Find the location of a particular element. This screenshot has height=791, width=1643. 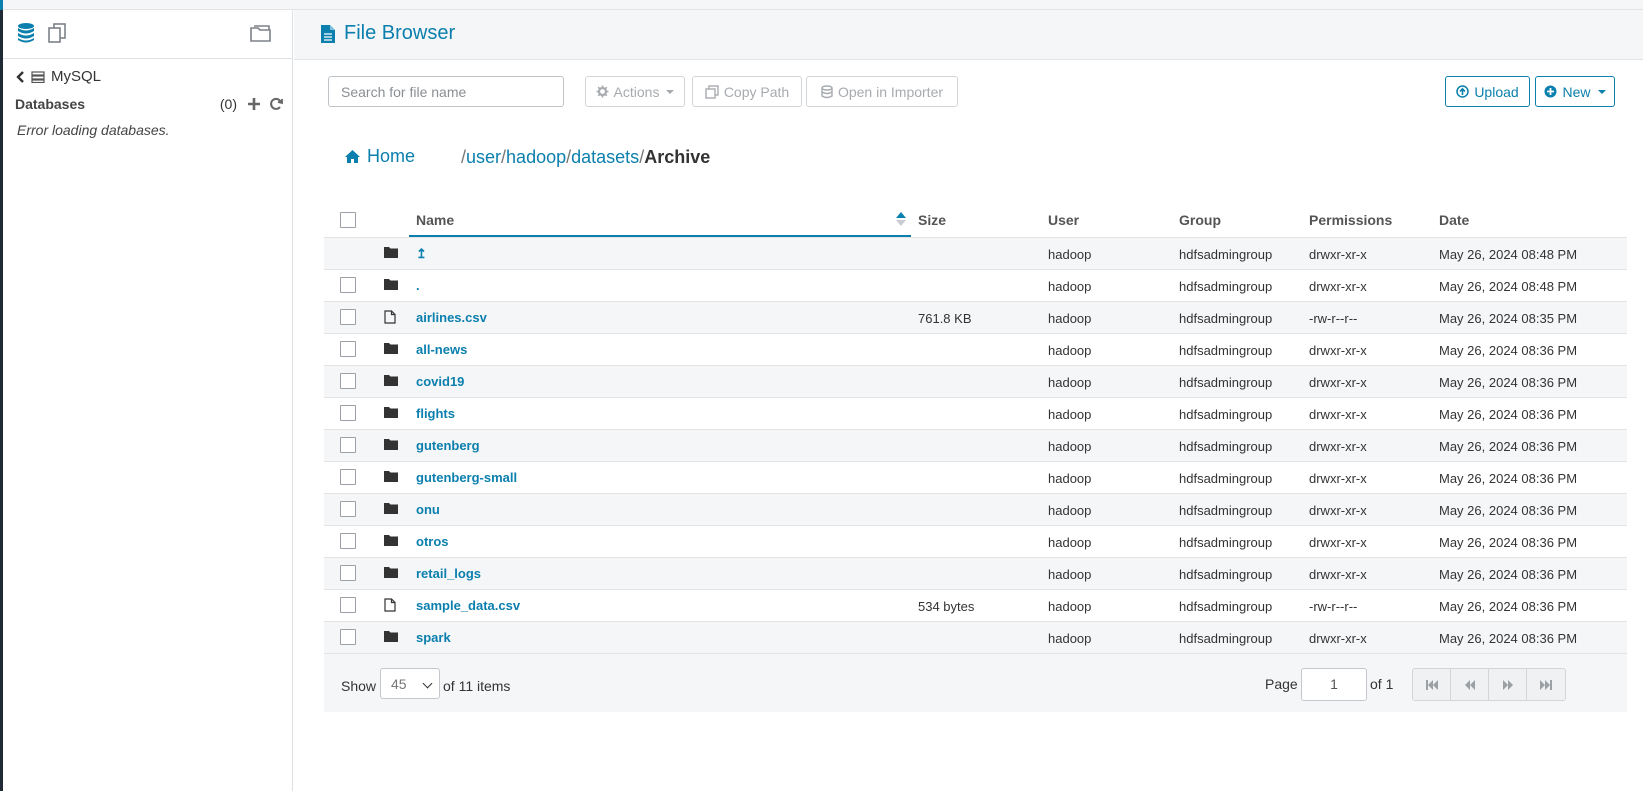

row-date: May 26, 2024 08:48 PM is located at coordinates (1508, 286).